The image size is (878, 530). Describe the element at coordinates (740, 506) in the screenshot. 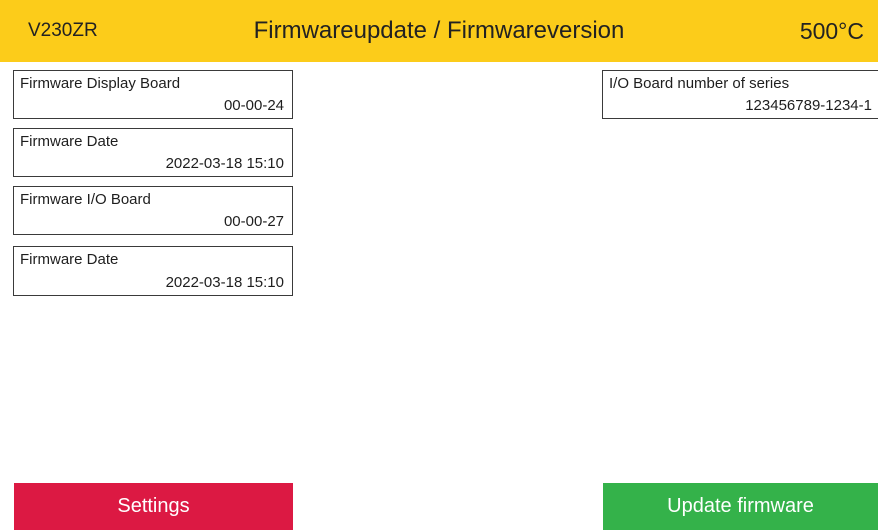

I see `update-firmware-button: Update firmware` at that location.